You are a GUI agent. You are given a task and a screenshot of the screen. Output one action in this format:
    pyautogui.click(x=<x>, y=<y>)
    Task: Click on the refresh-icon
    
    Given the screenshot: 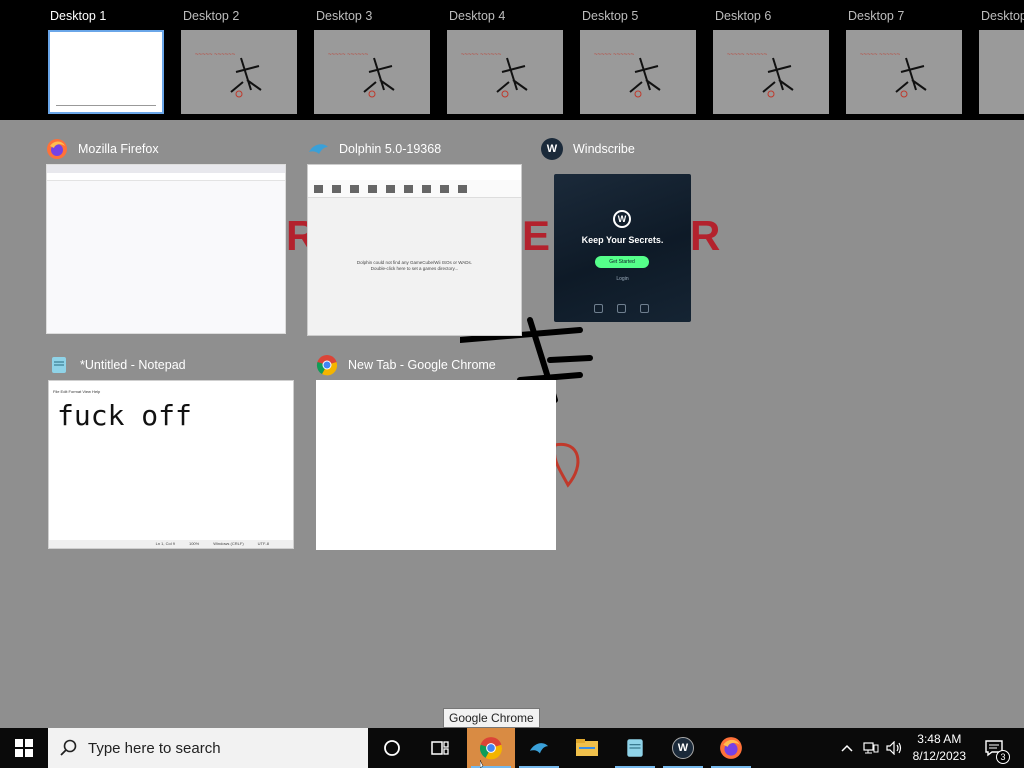 What is the action you would take?
    pyautogui.click(x=336, y=188)
    